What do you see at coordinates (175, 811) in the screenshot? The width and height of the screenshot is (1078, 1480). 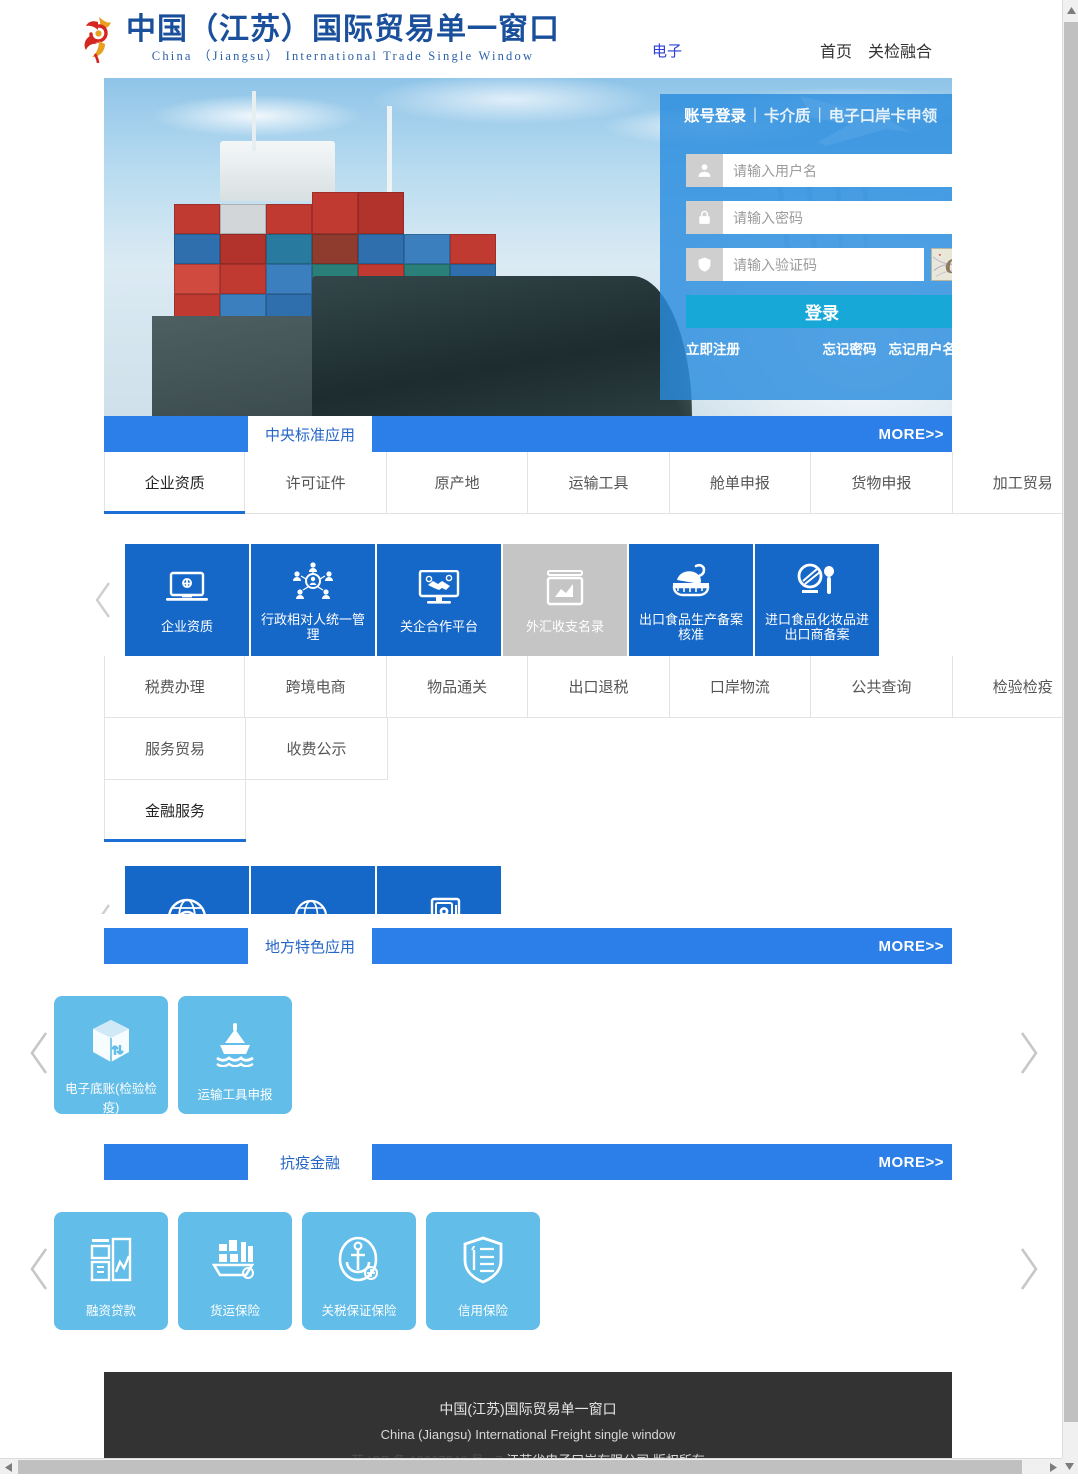 I see `tab-financial-services: 金融服务` at bounding box center [175, 811].